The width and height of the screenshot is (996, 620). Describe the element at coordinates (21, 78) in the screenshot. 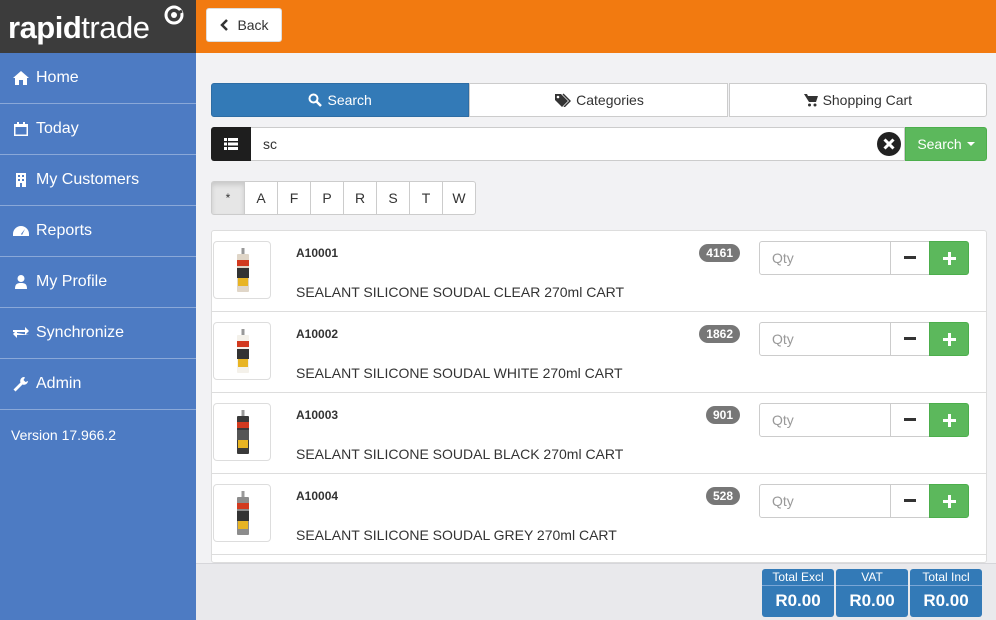

I see `home-icon` at that location.